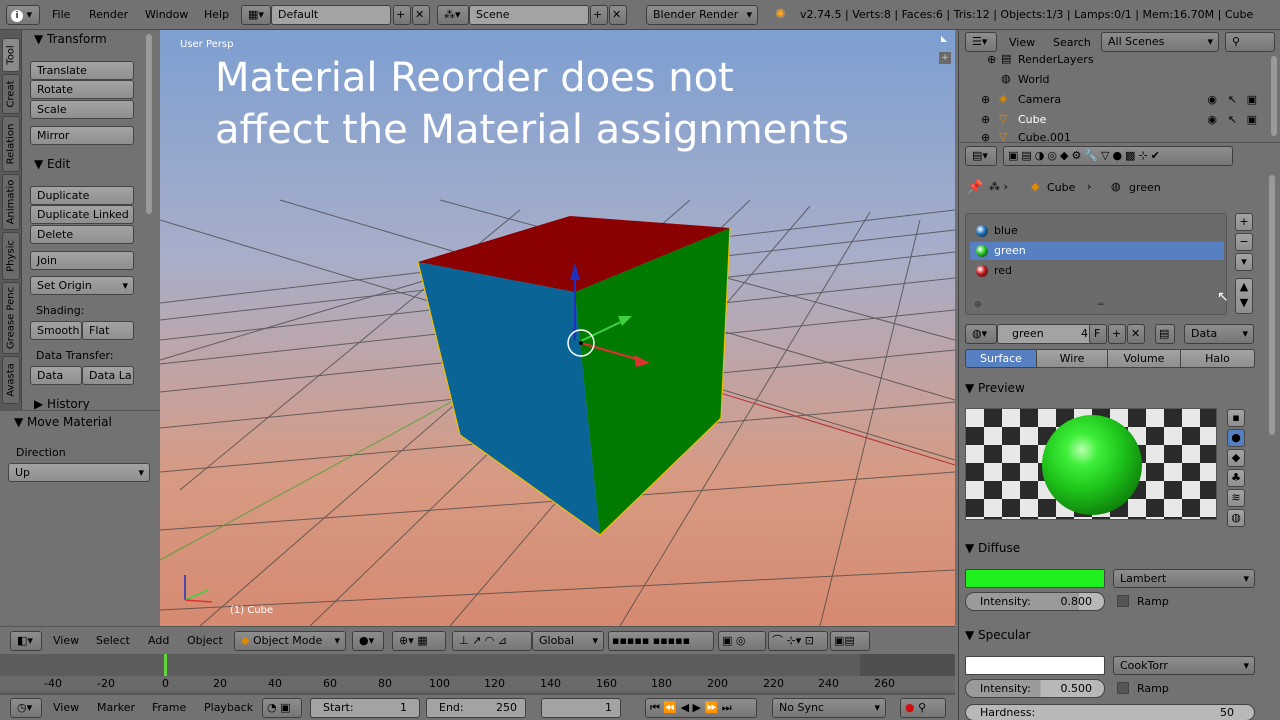  Describe the element at coordinates (365, 708) in the screenshot. I see `start-frame-field: Start: 1` at that location.